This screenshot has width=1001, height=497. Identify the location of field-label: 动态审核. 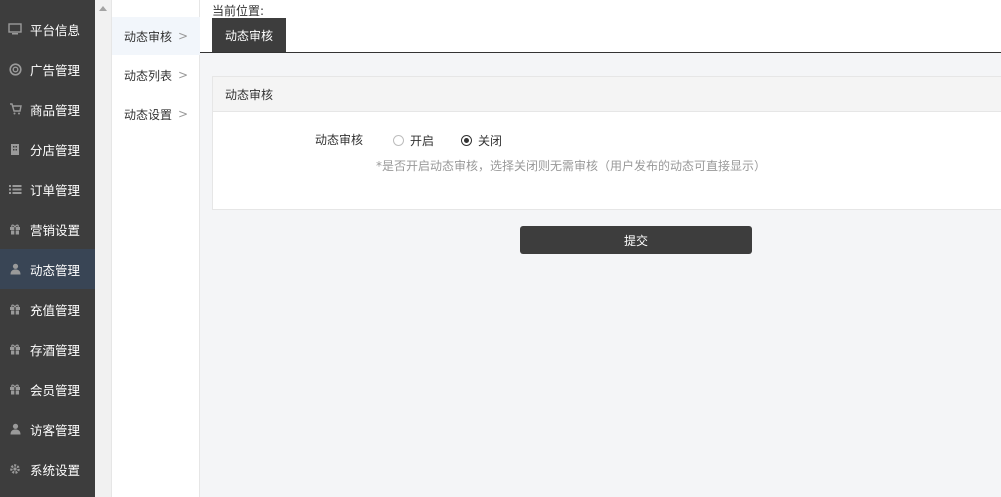
(339, 140).